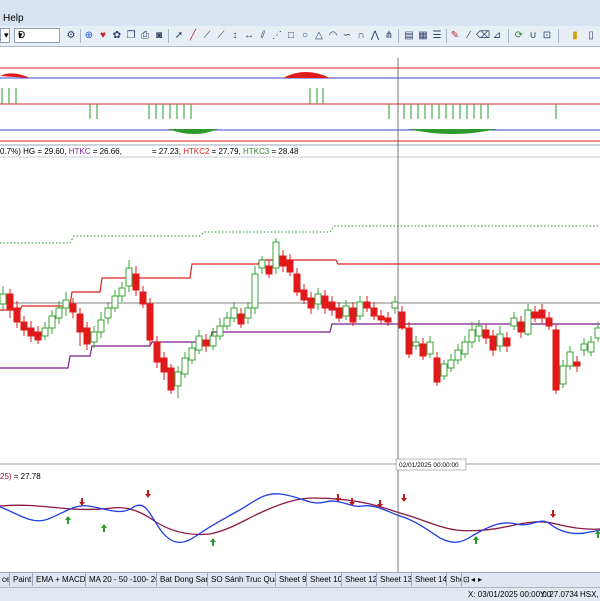 This screenshot has height=601, width=600. Describe the element at coordinates (13, 18) in the screenshot. I see `menu-help: Help` at that location.